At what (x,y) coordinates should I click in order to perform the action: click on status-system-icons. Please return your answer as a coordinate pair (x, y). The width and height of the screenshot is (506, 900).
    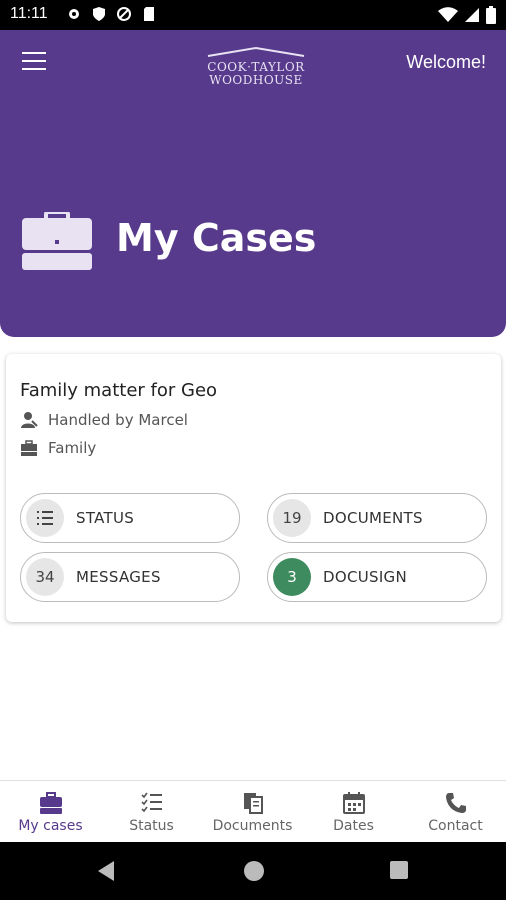
    Looking at the image, I should click on (467, 17).